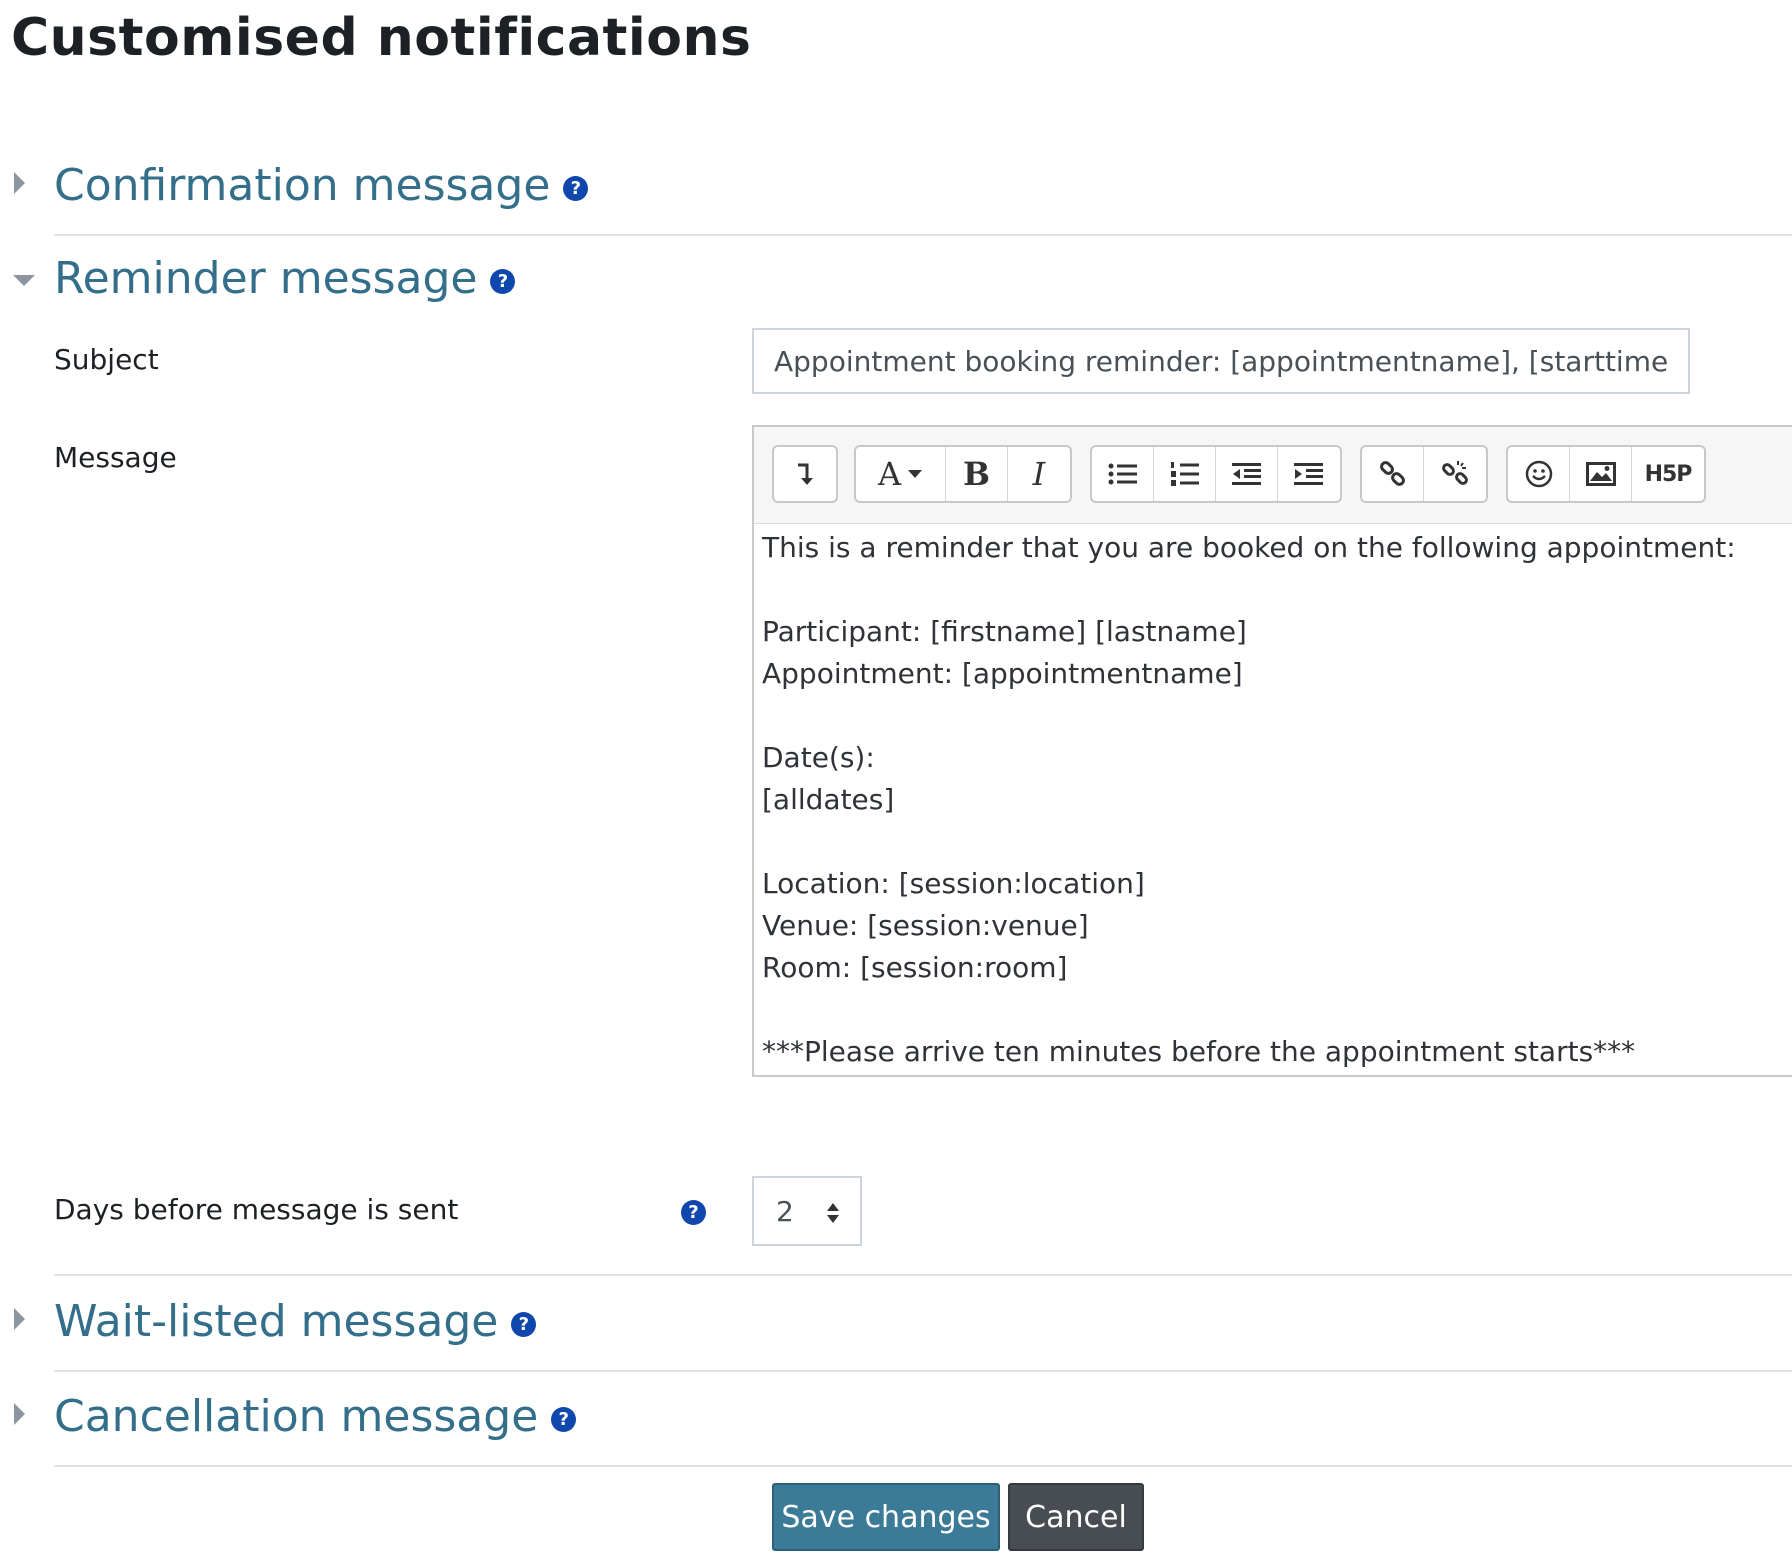 This screenshot has width=1792, height=1560. Describe the element at coordinates (1123, 474) in the screenshot. I see `unordered-list-icon` at that location.